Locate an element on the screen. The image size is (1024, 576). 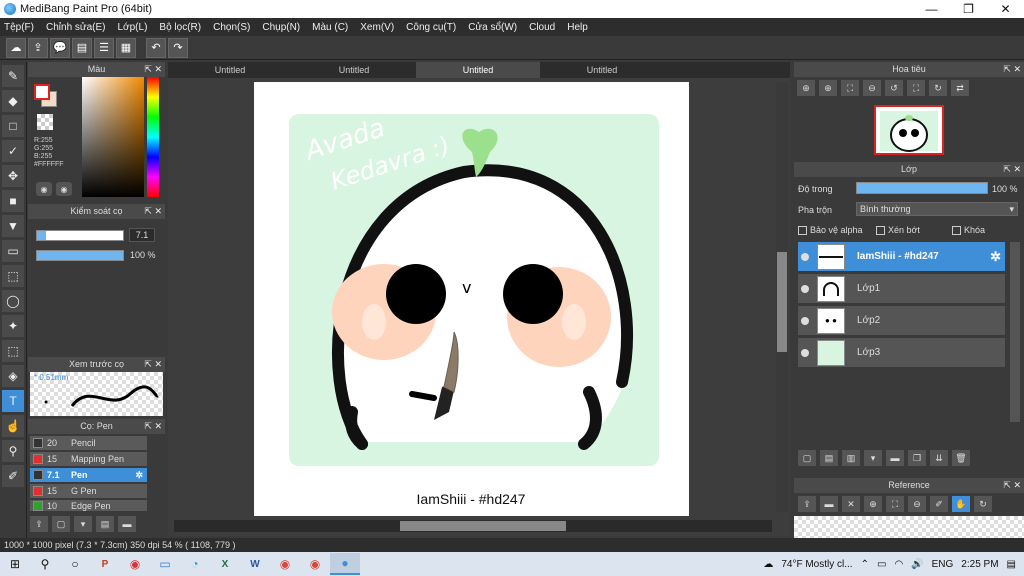
new-layer-icon: ▢ is located at coordinates (807, 458).